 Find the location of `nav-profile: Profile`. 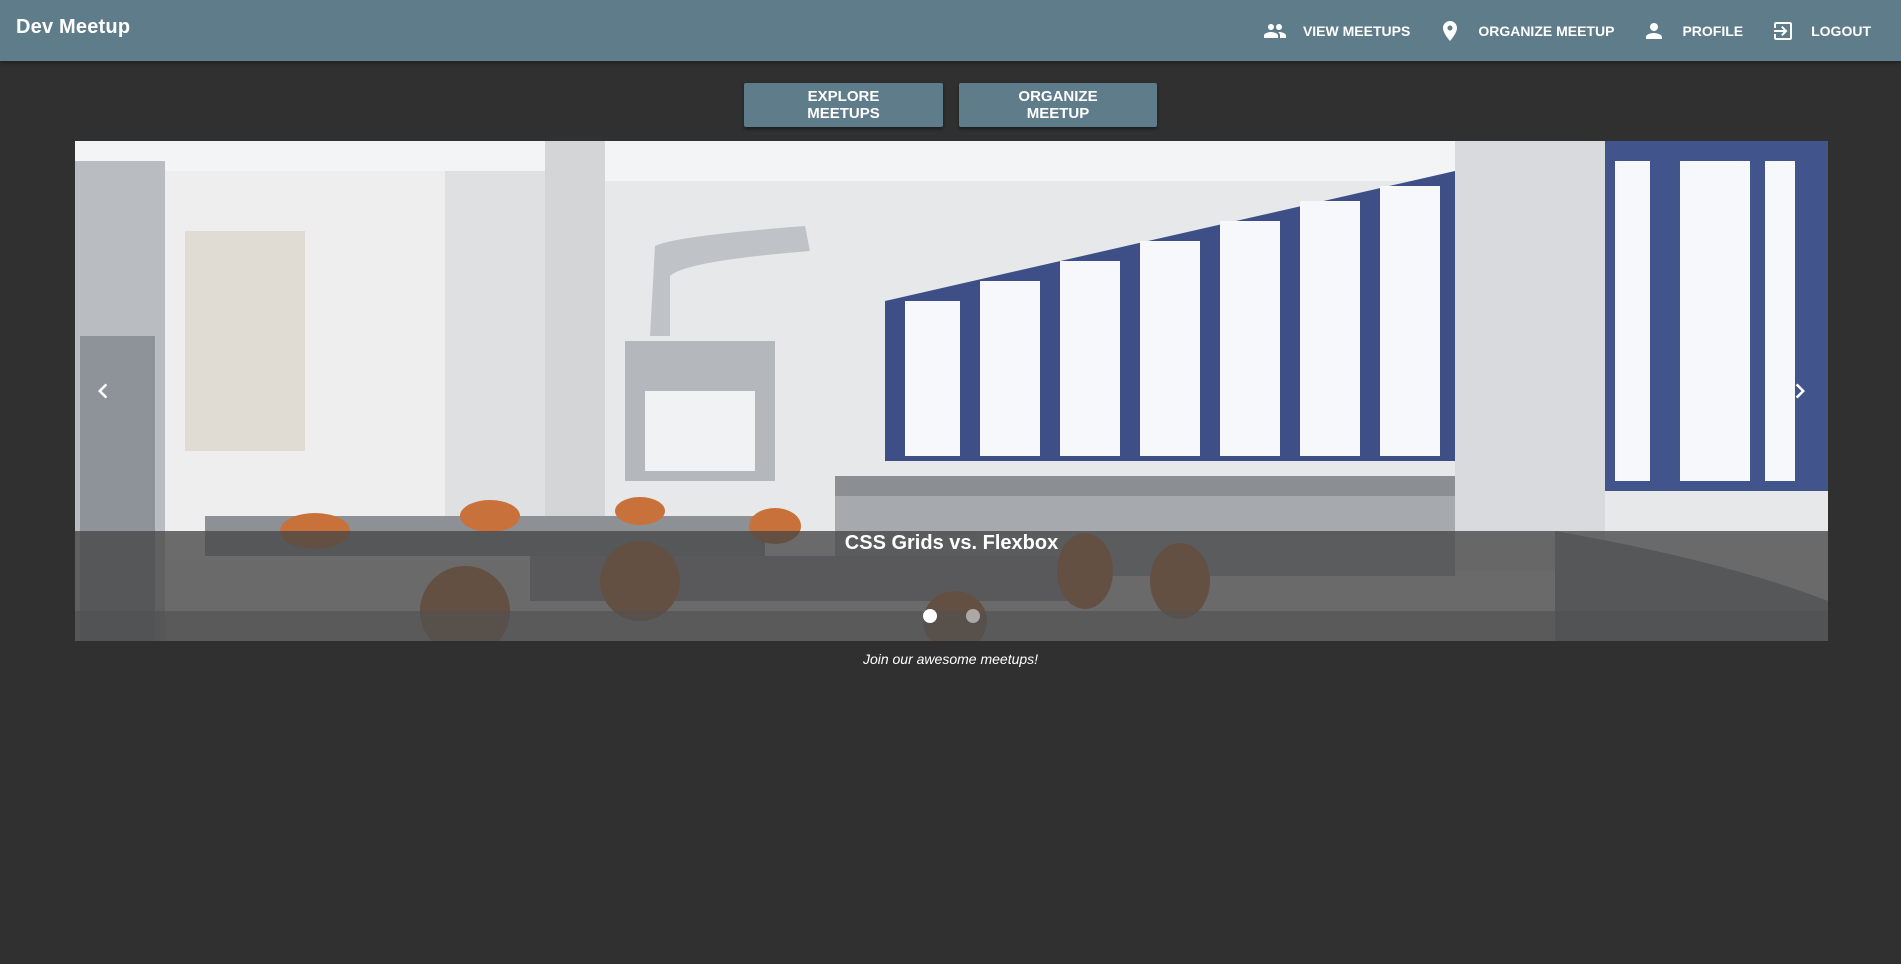

nav-profile: Profile is located at coordinates (1692, 31).